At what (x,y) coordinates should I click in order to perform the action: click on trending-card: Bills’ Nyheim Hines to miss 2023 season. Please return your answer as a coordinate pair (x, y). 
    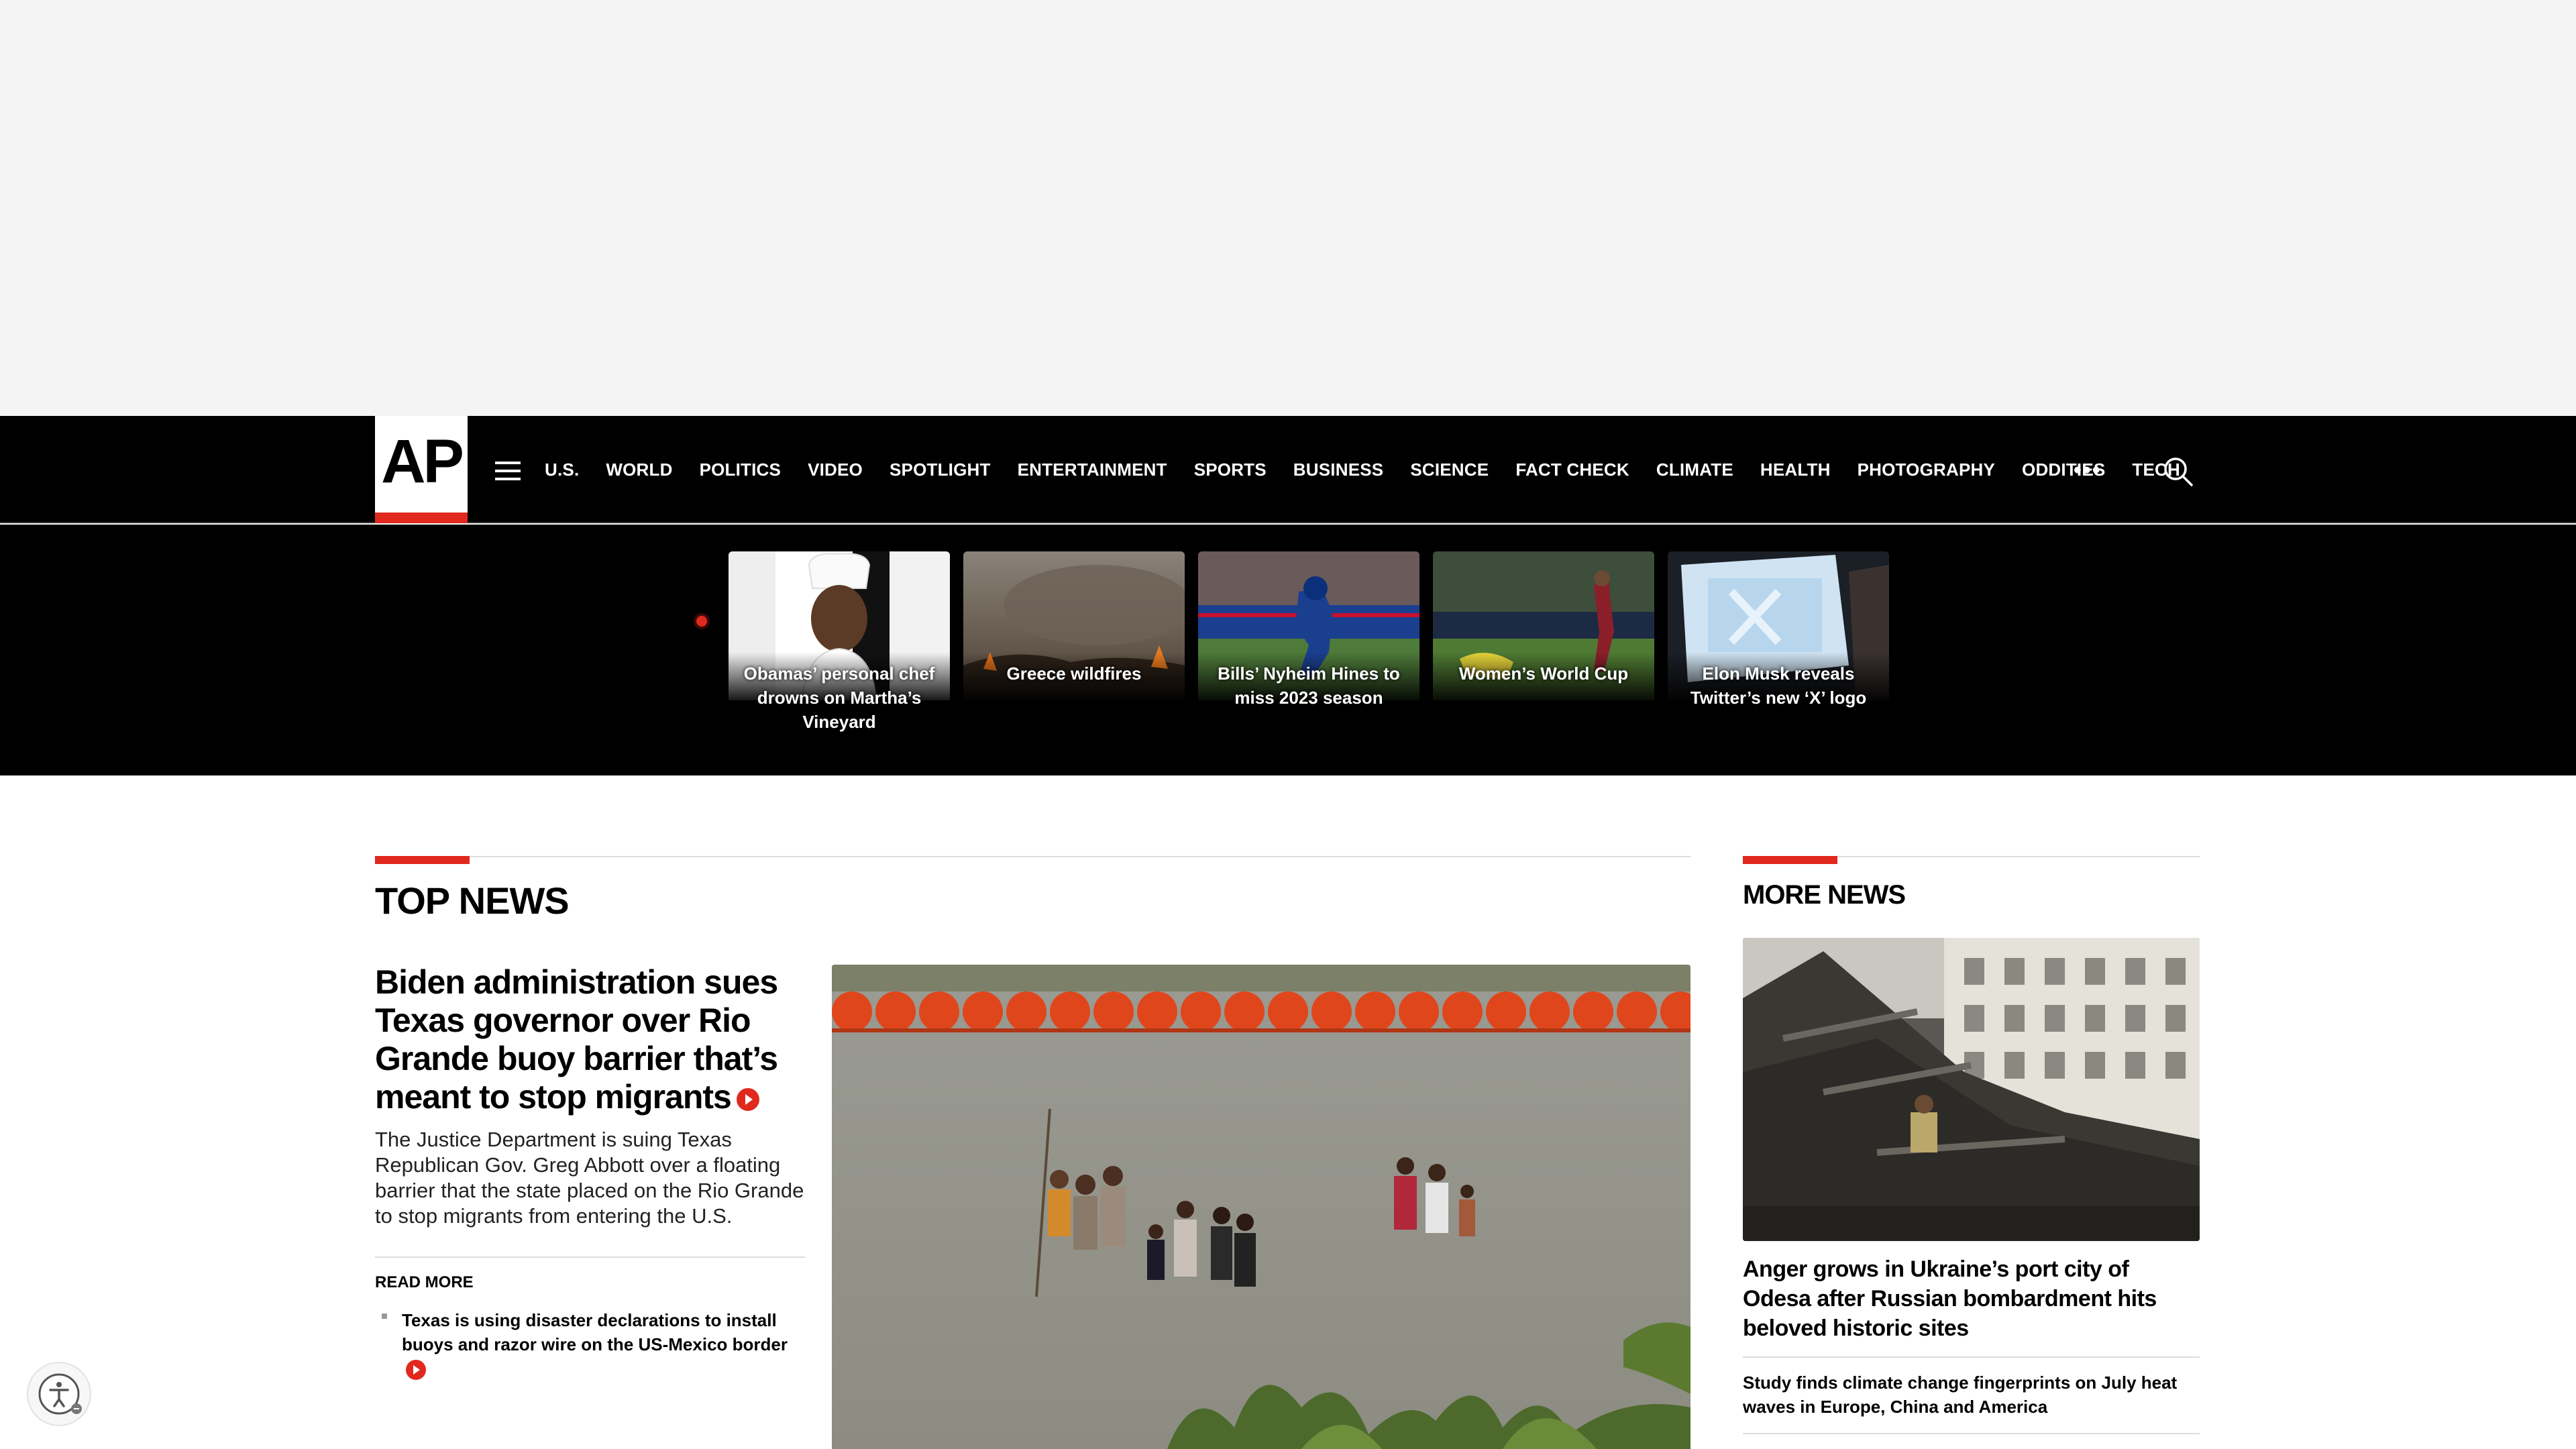
    Looking at the image, I should click on (1308, 630).